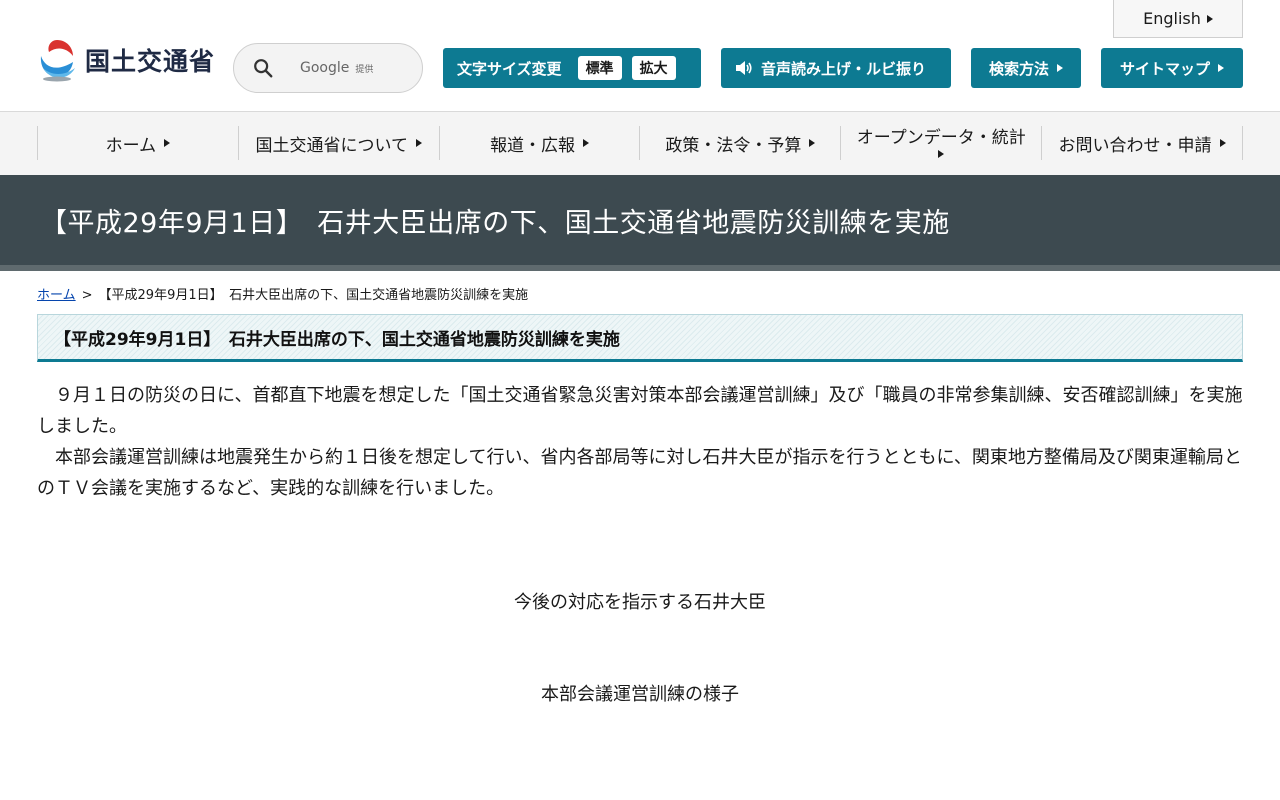  What do you see at coordinates (263, 68) in the screenshot?
I see `search-icon` at bounding box center [263, 68].